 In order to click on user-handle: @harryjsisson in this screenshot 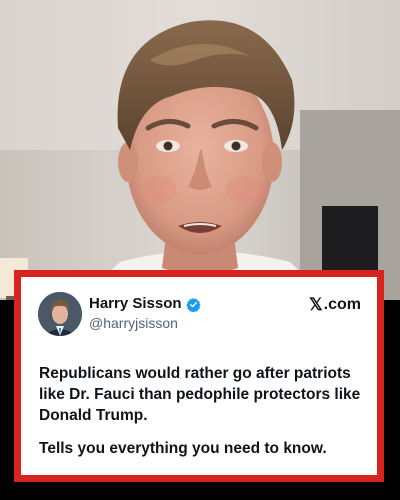, I will do `click(133, 323)`.